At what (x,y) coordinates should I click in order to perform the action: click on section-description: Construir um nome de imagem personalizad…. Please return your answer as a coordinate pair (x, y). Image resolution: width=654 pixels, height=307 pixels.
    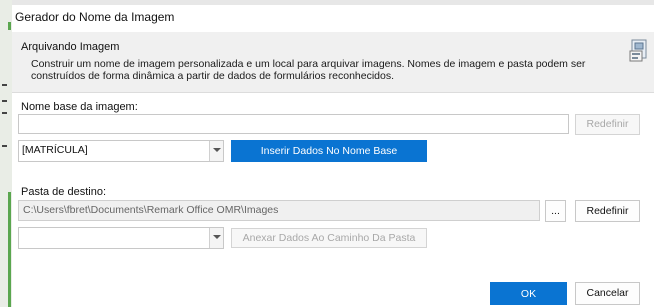
    Looking at the image, I should click on (308, 70).